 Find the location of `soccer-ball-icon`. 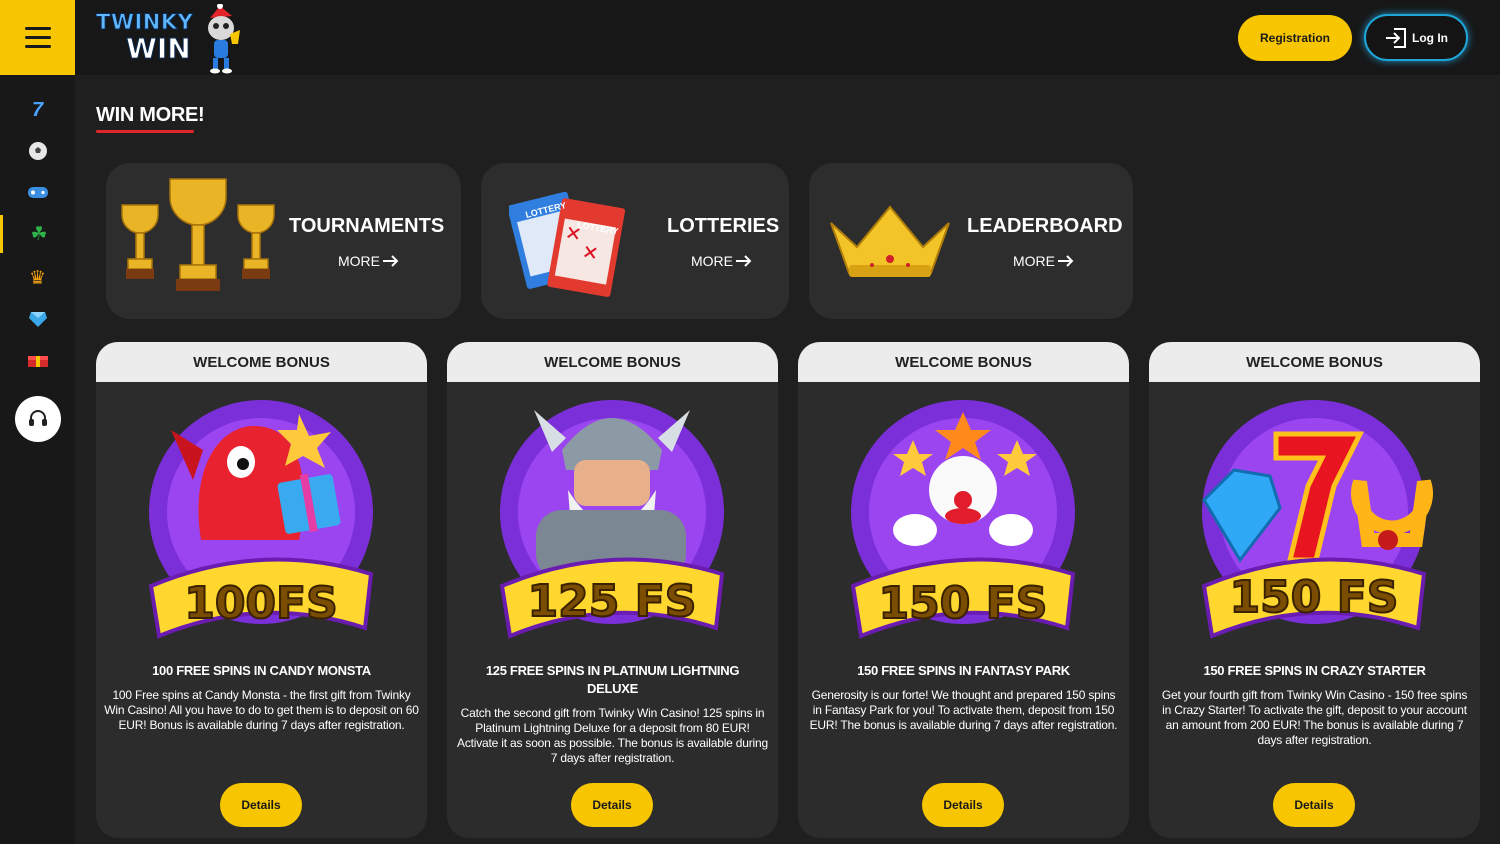

soccer-ball-icon is located at coordinates (37, 151).